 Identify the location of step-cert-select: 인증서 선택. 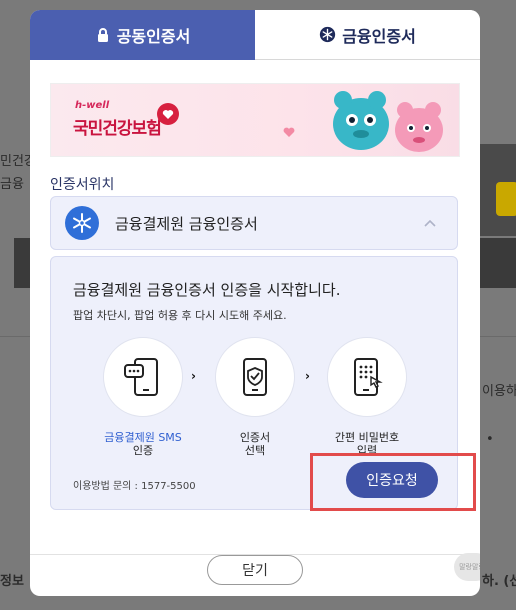
(255, 397).